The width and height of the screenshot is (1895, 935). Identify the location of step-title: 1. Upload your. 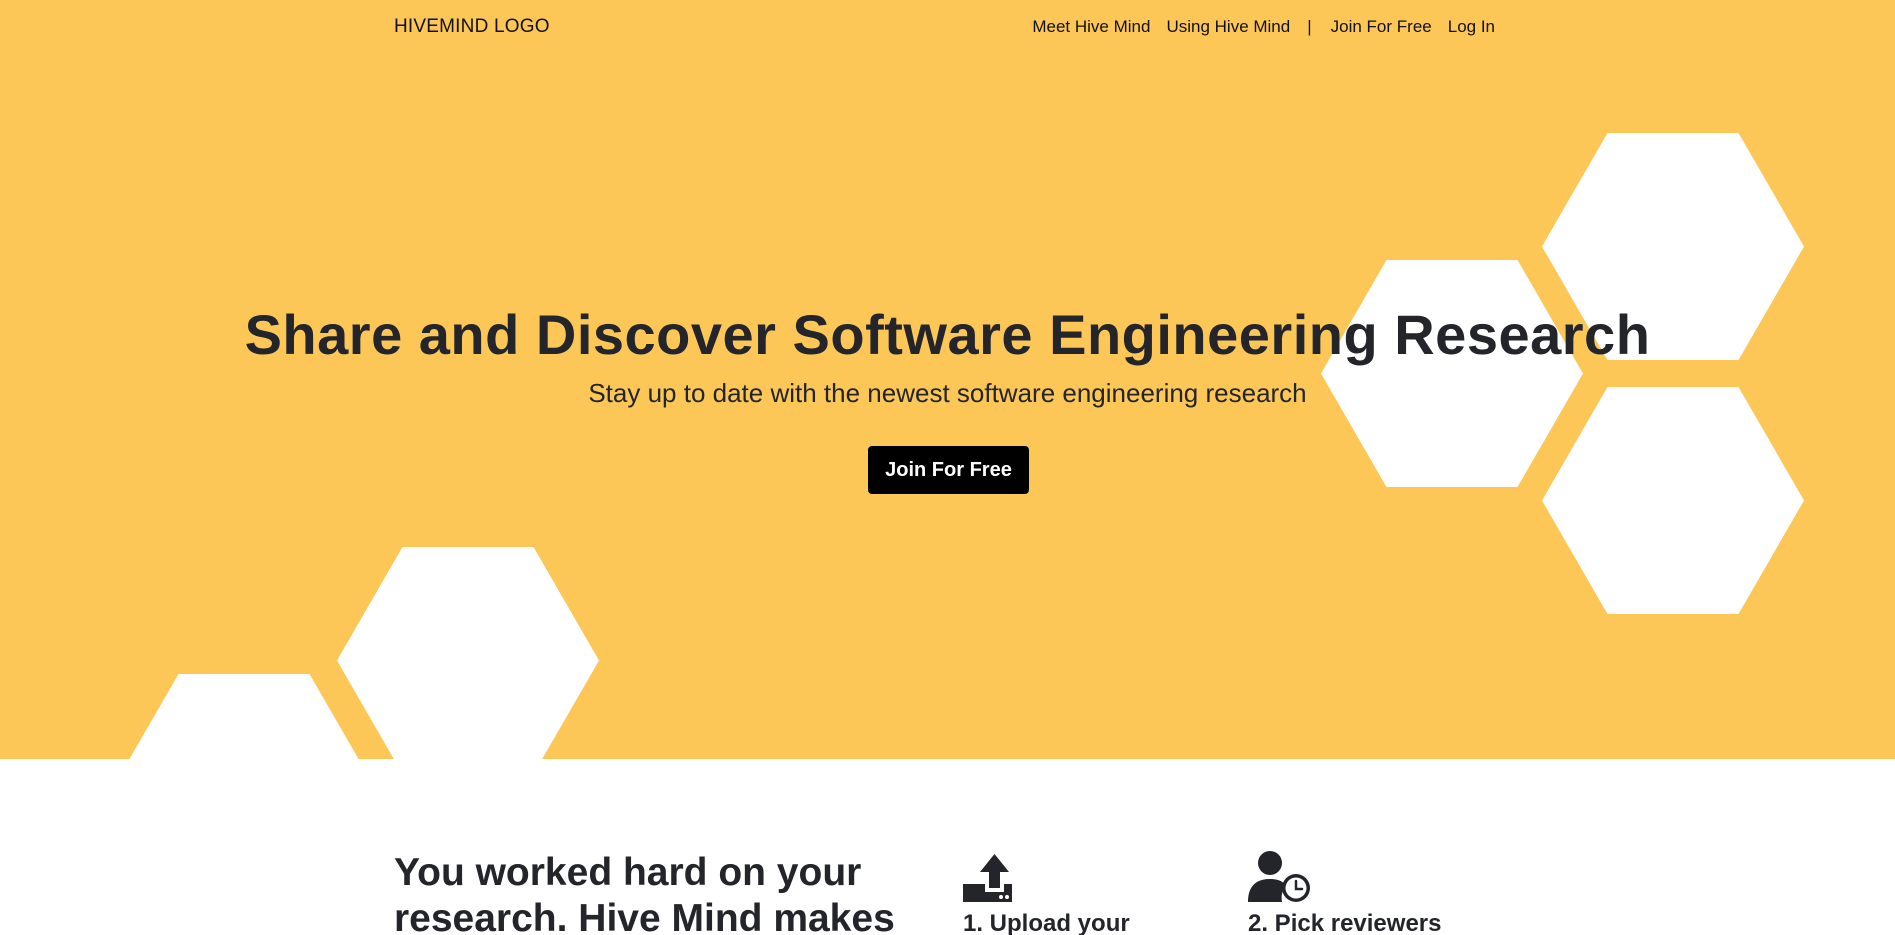
(1046, 922).